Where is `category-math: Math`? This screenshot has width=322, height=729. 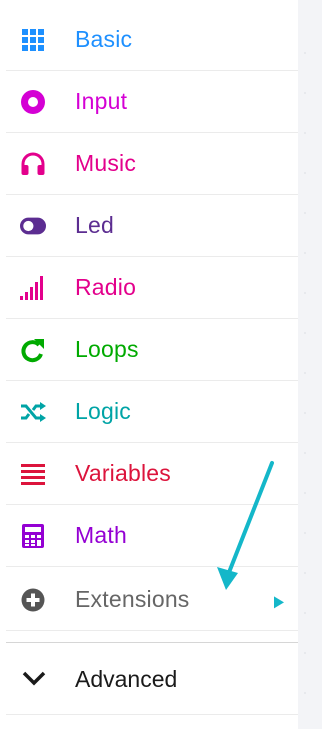 category-math: Math is located at coordinates (152, 536).